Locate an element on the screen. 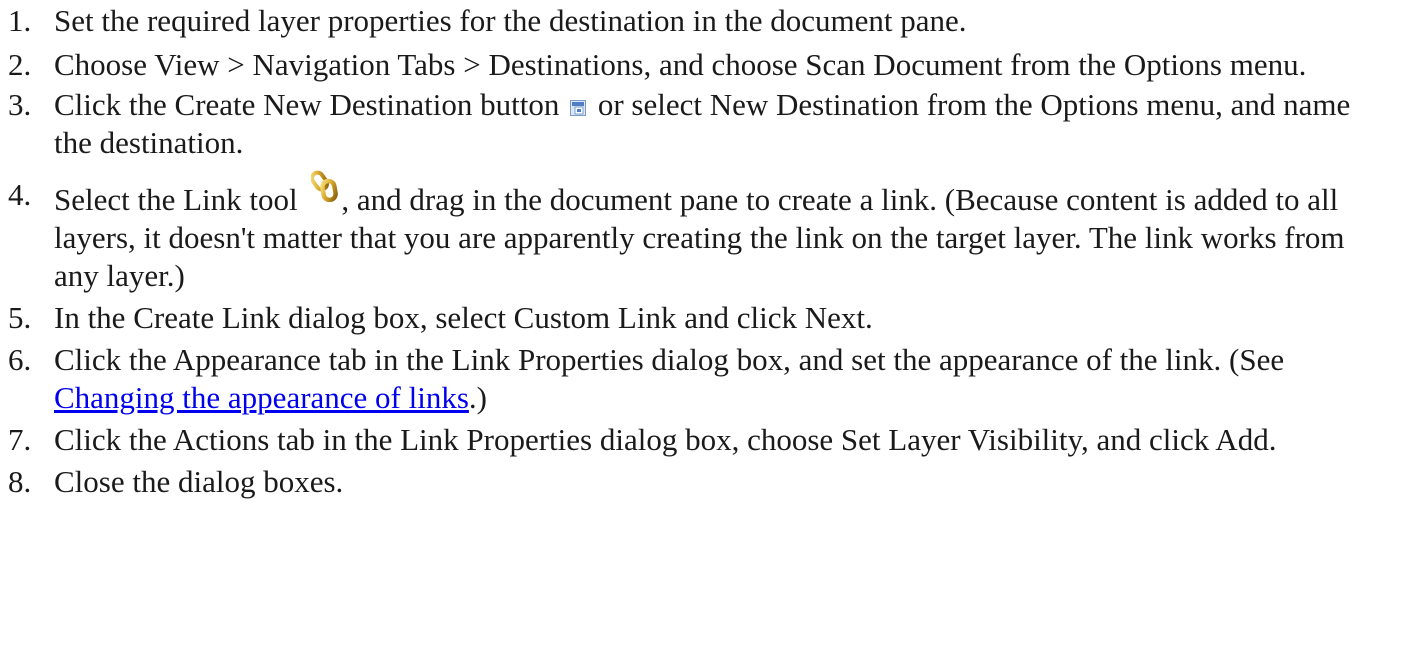 The image size is (1404, 655). step-text-after-link: .) is located at coordinates (477, 397).